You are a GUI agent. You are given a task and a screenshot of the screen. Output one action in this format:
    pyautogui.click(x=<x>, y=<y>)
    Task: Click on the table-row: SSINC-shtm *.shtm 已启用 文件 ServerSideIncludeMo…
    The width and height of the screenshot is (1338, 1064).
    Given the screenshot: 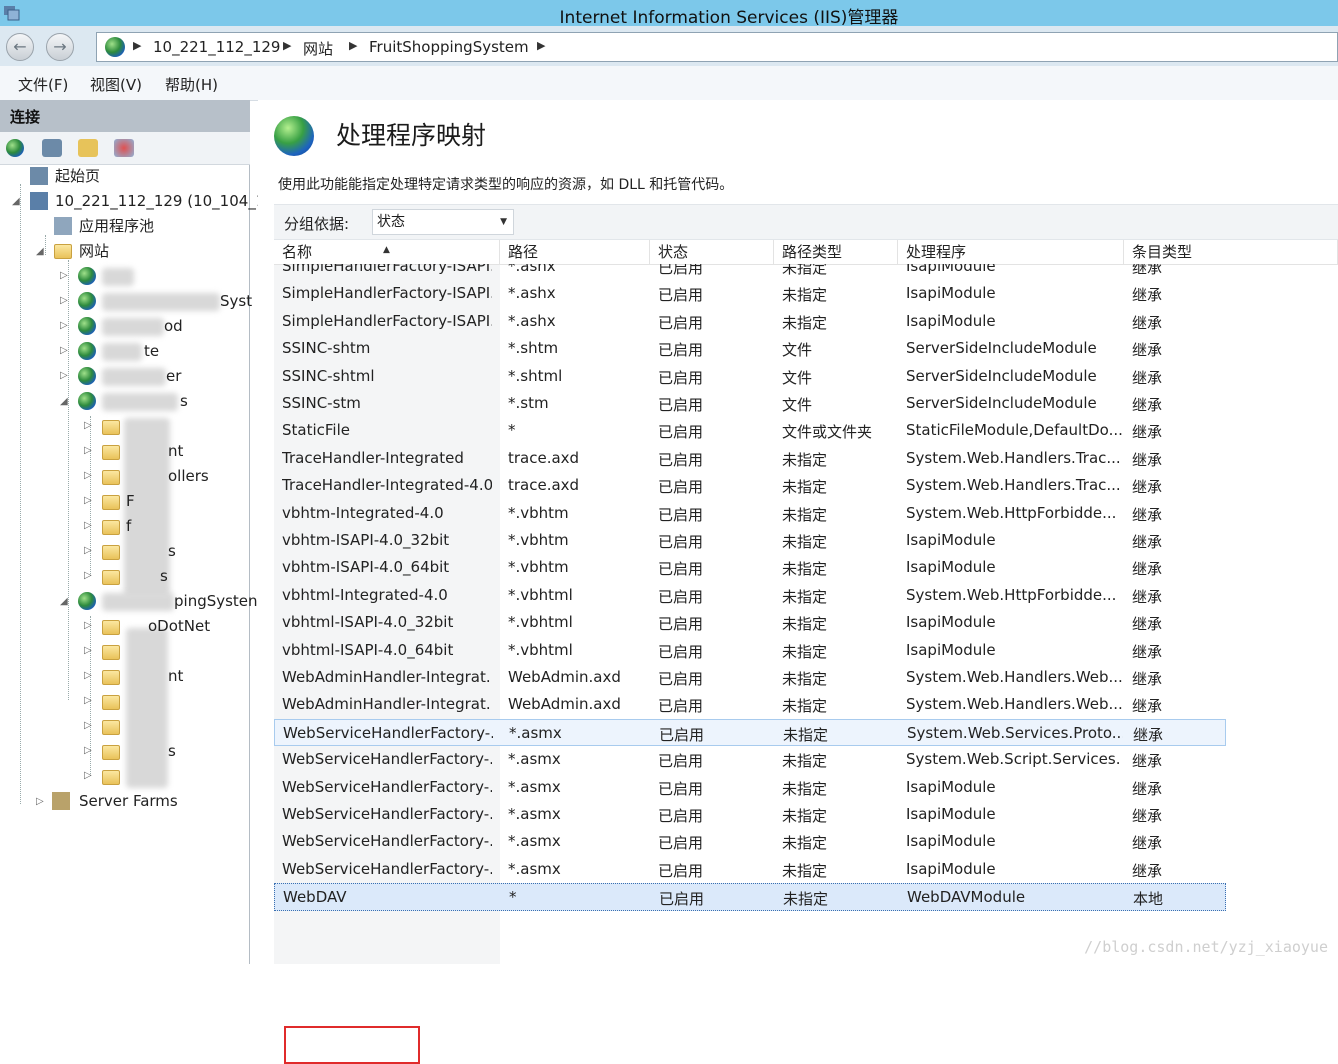 What is the action you would take?
    pyautogui.click(x=750, y=348)
    